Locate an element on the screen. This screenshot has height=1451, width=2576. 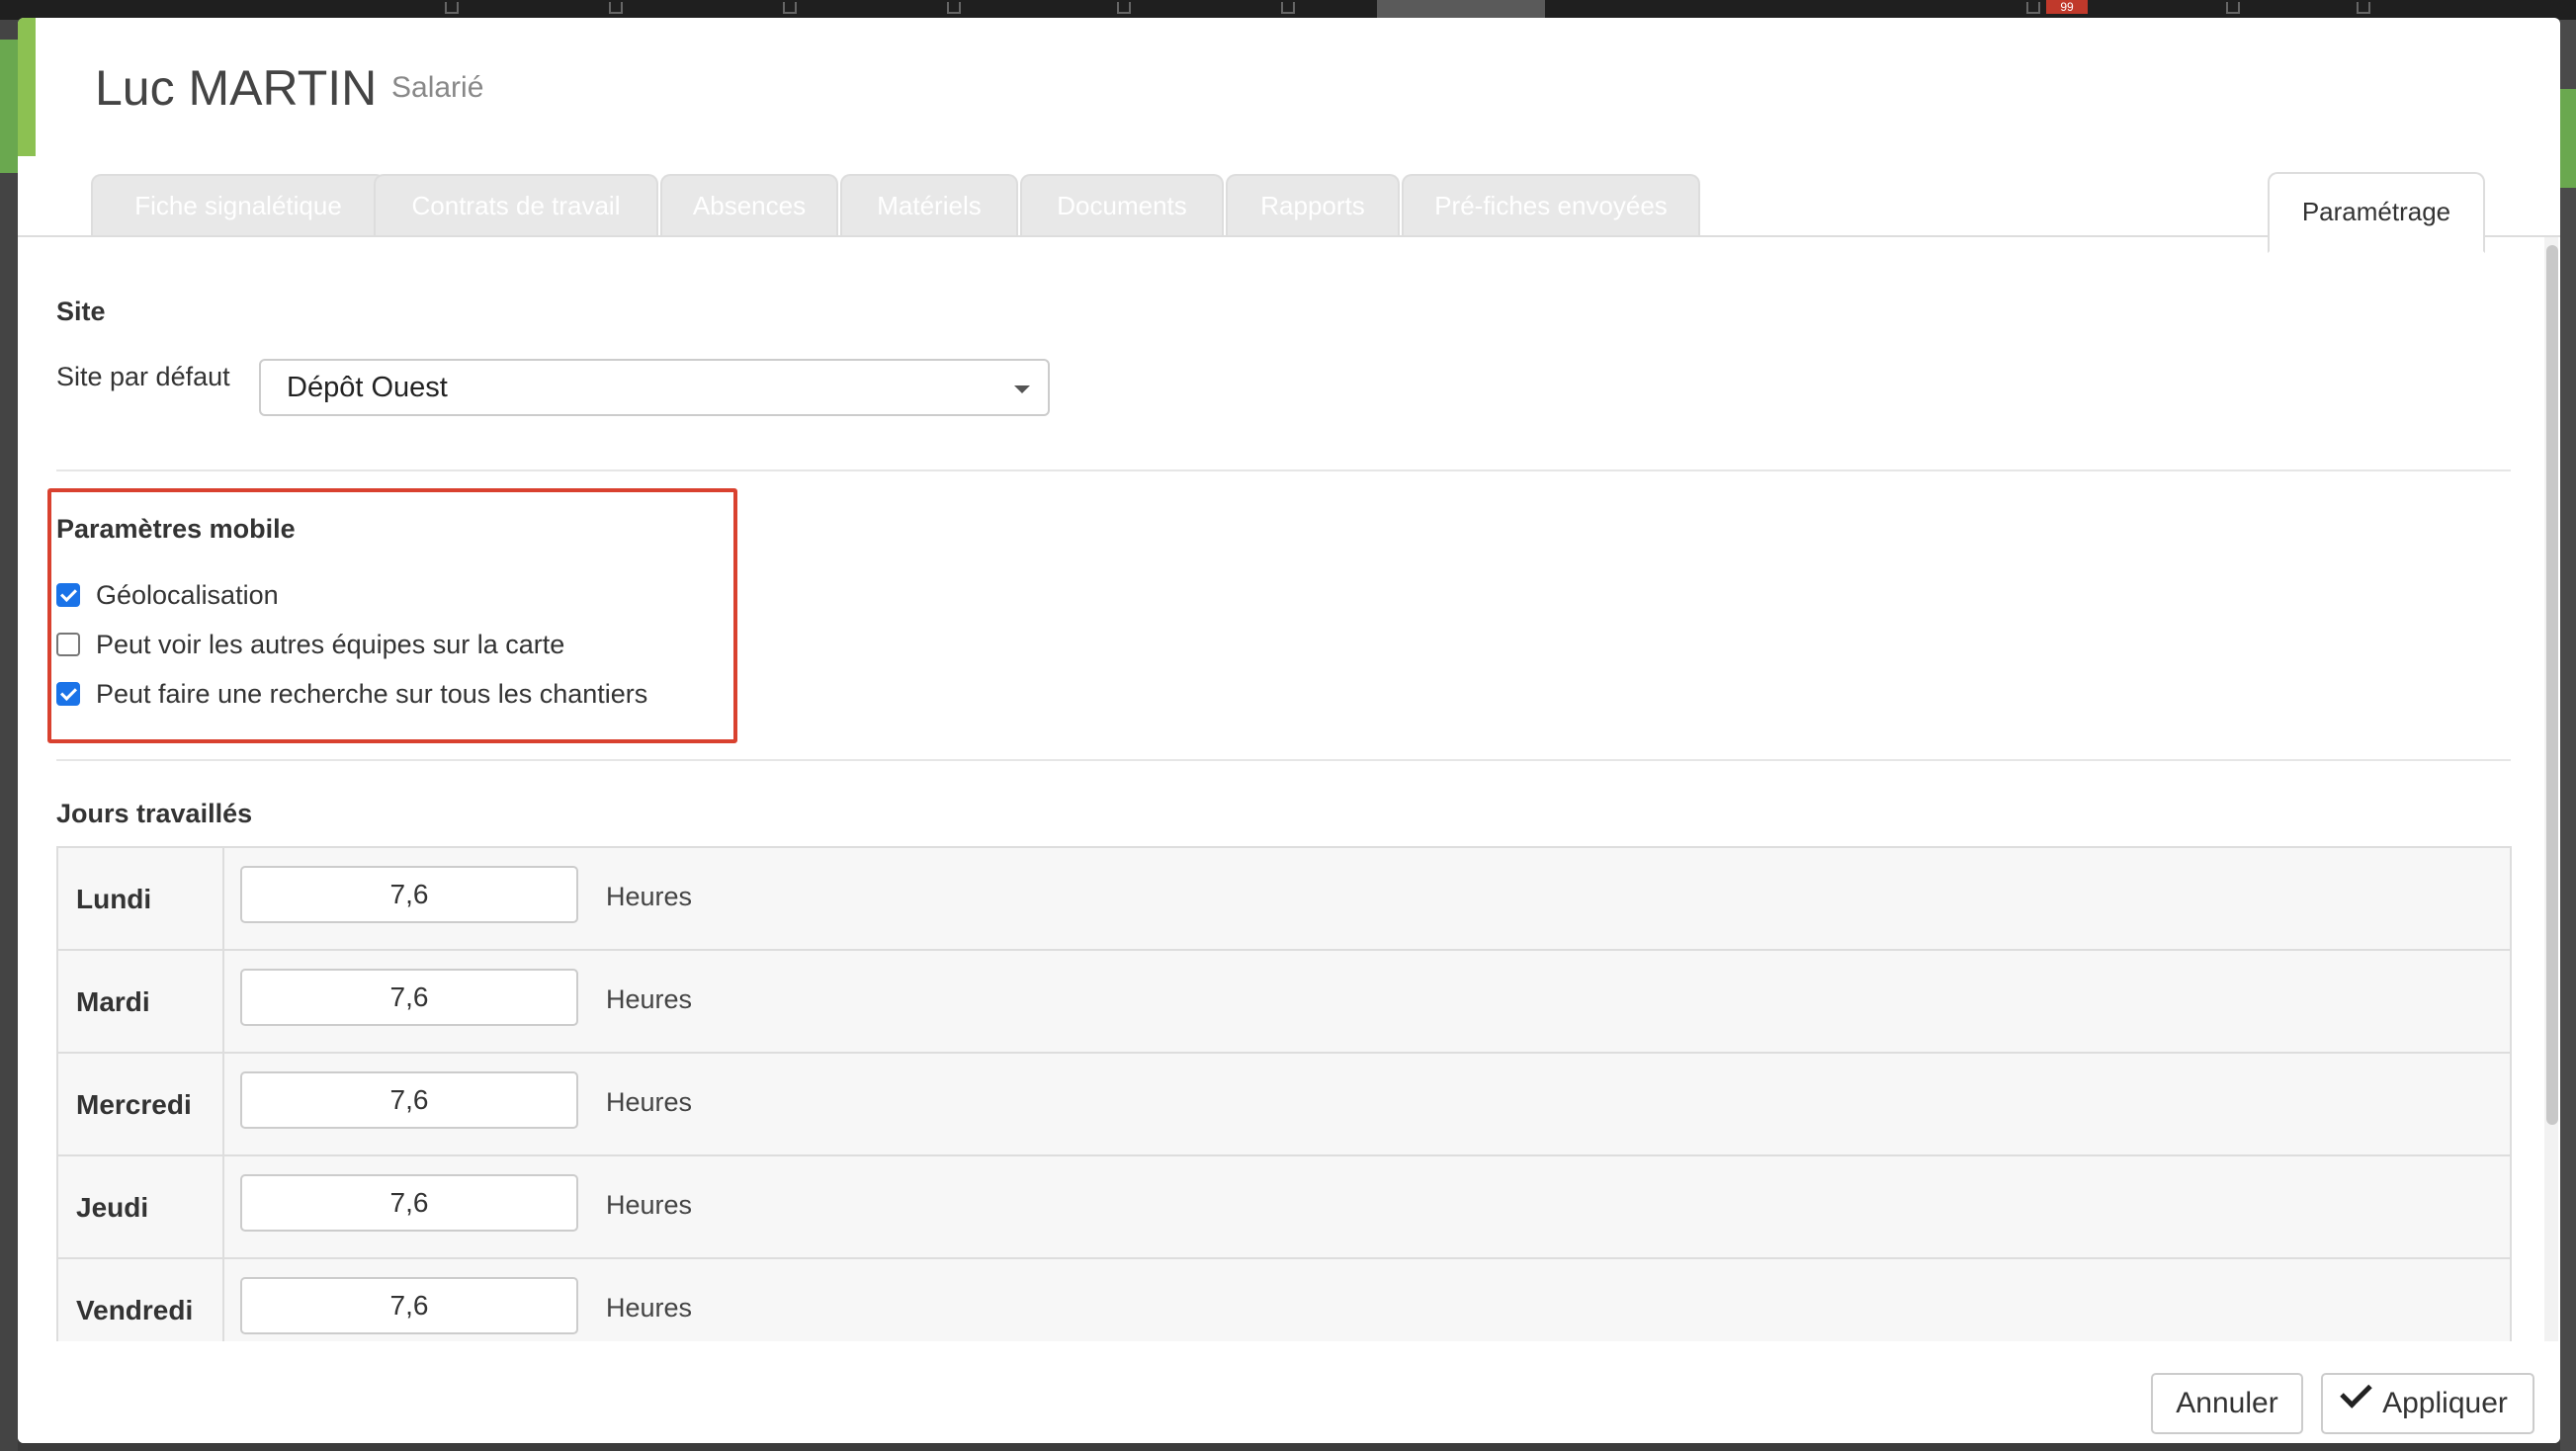
tab-rapports: Rapports is located at coordinates (1313, 204).